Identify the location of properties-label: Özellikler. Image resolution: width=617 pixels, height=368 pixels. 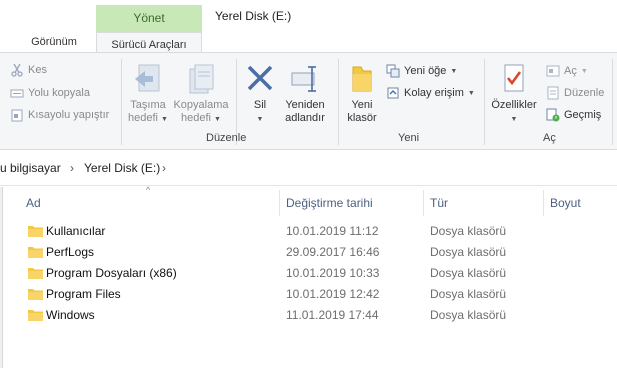
(514, 105).